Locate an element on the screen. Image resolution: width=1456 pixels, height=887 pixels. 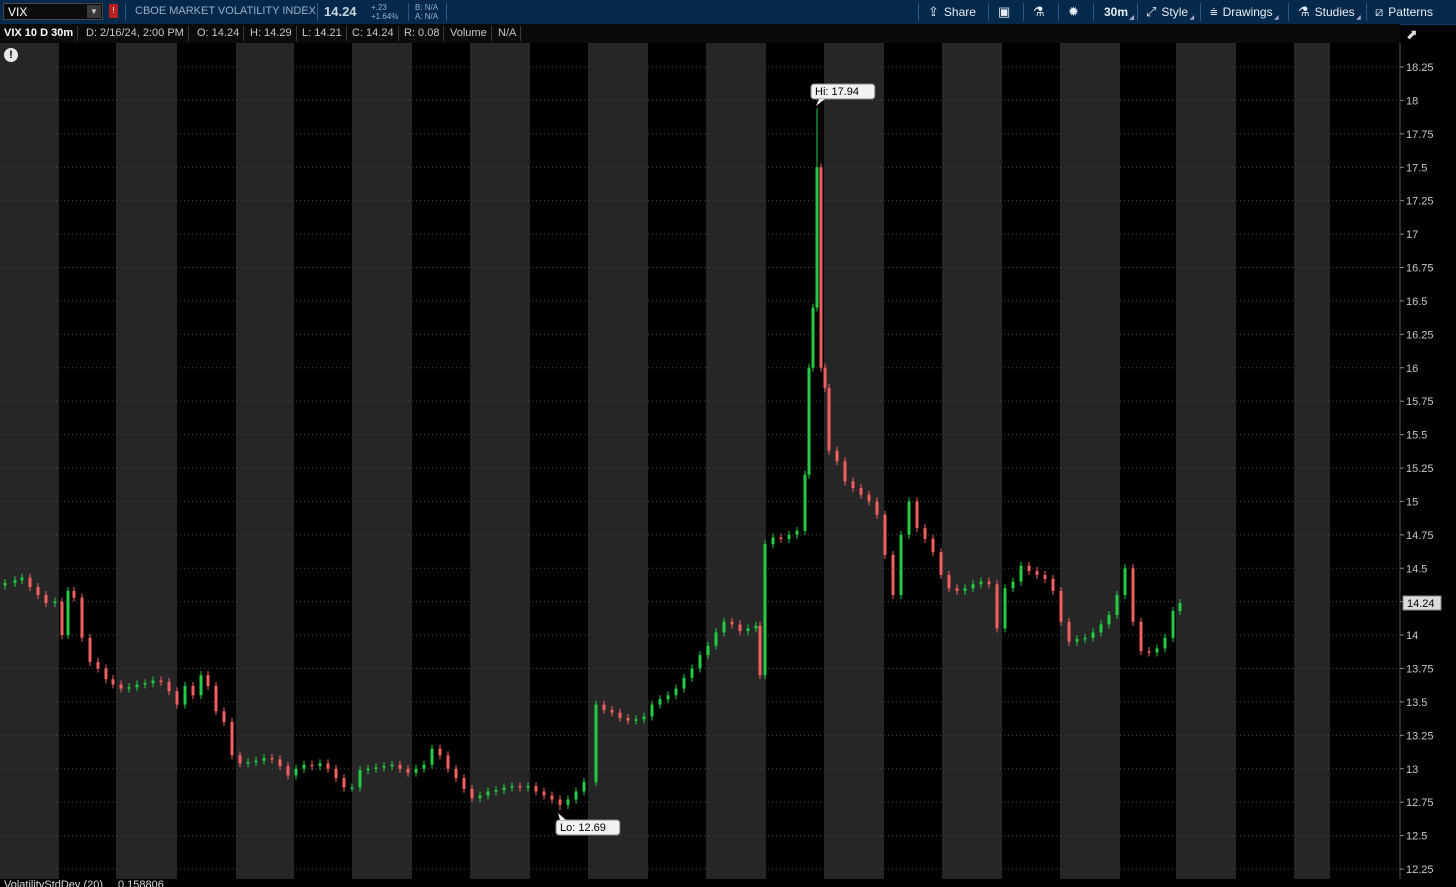
settings-button: ✹ is located at coordinates (1076, 12).